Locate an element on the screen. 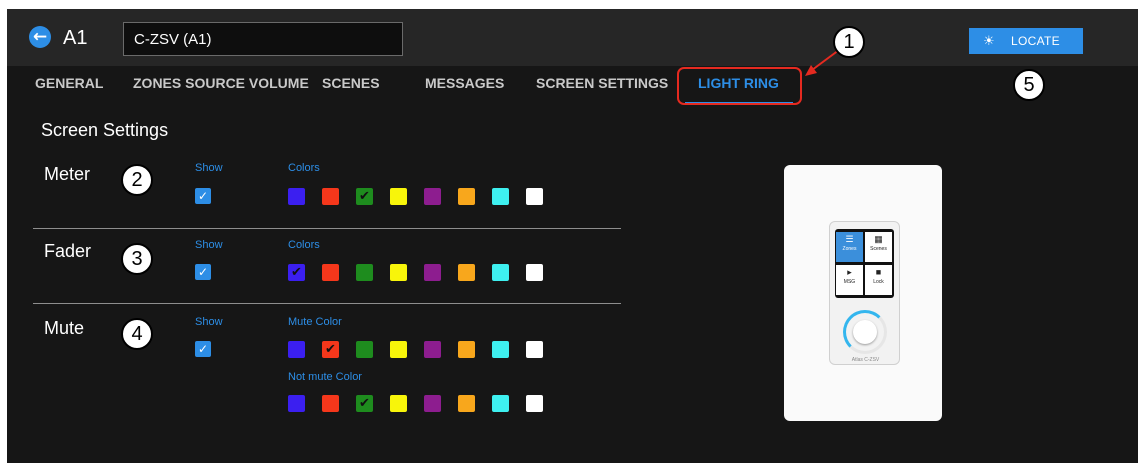 This screenshot has height=463, width=1146. screen-tile-zones: ☰ Zones is located at coordinates (849, 247).